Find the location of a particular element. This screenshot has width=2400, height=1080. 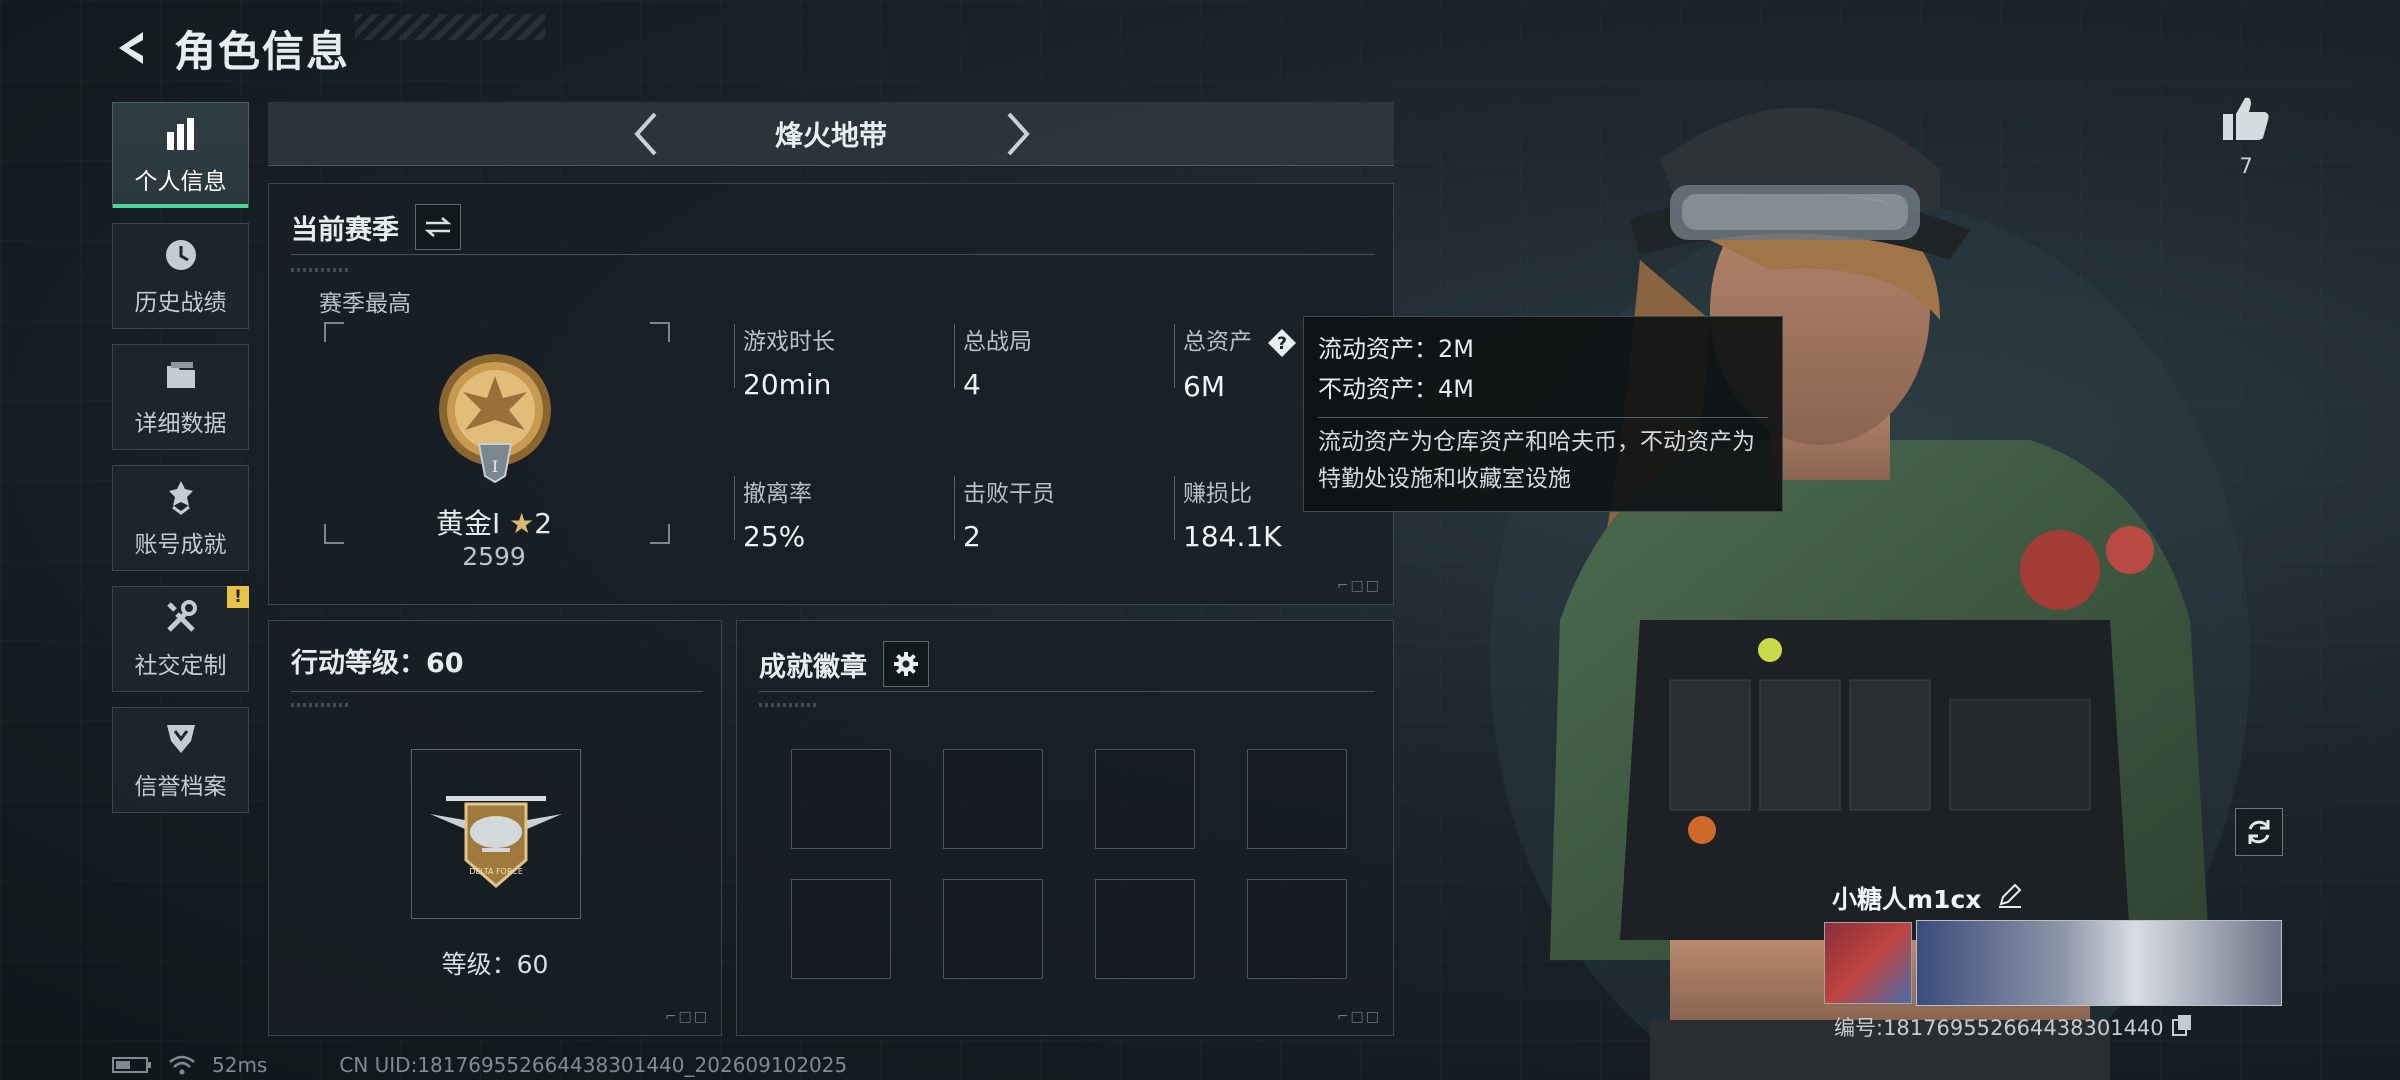

stat-kills: 击败干员 2 is located at coordinates (1063, 513).